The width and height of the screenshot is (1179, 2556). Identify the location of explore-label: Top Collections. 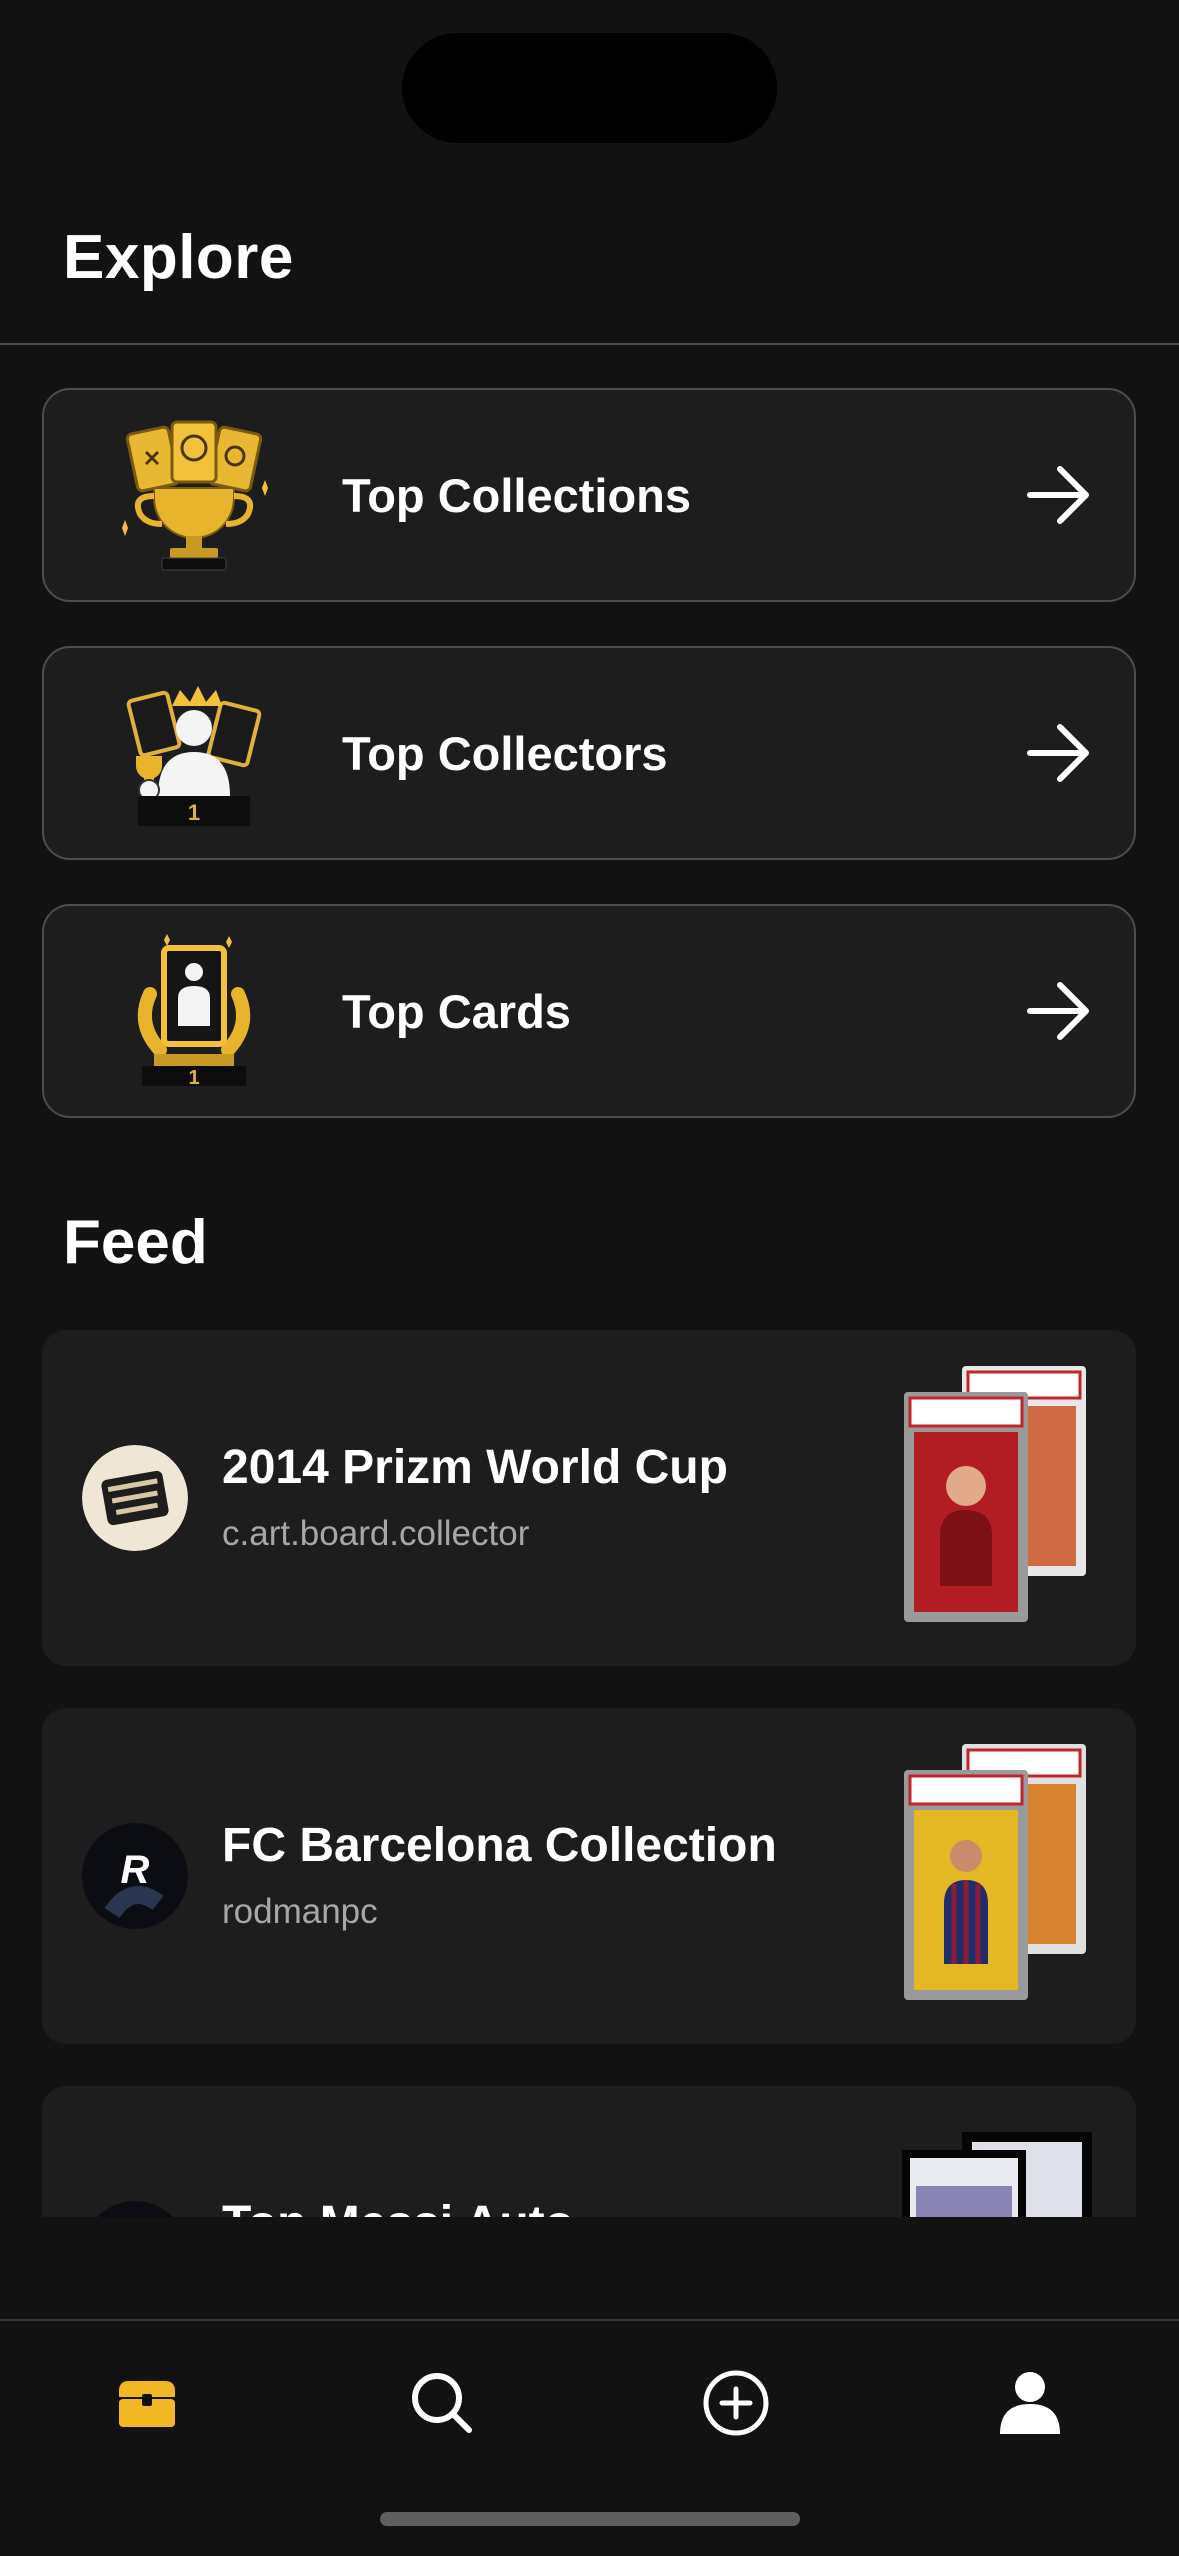
(517, 495).